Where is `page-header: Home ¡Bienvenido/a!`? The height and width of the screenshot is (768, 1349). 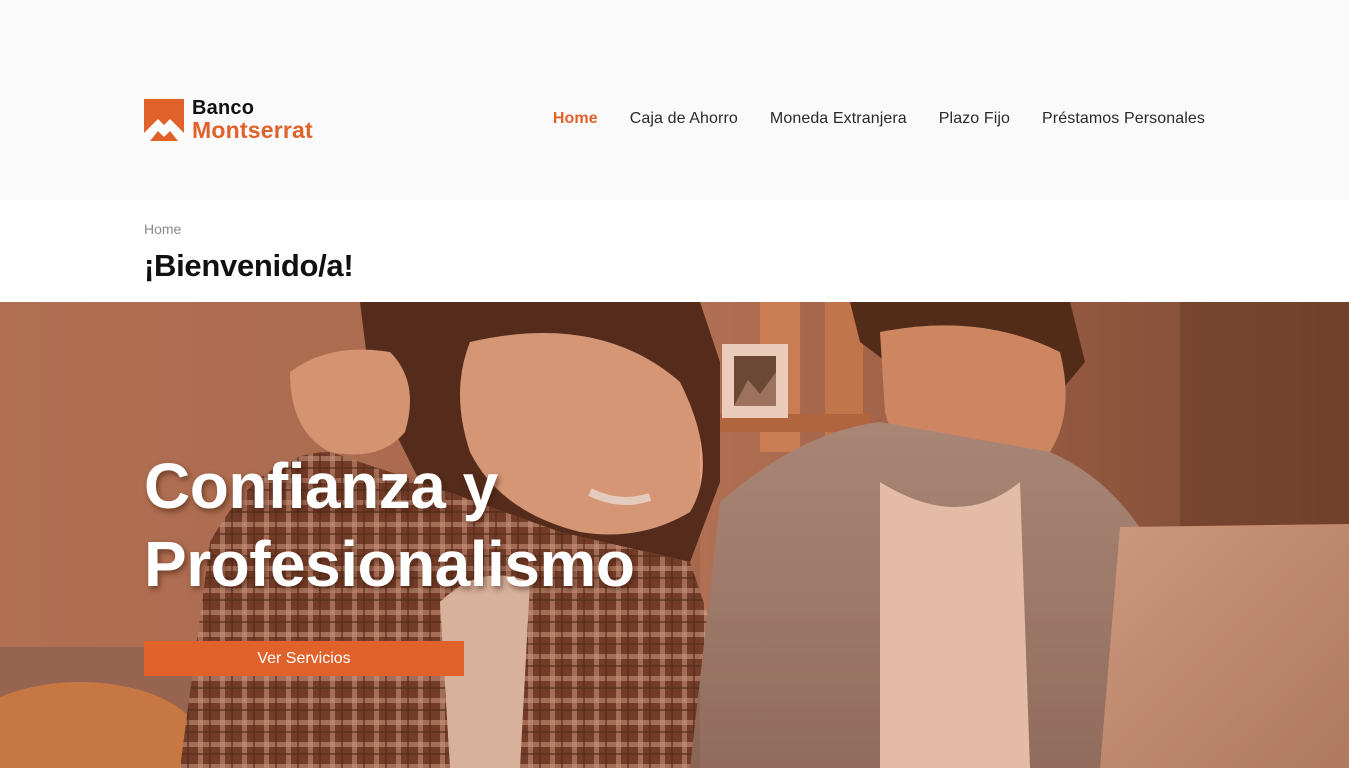
page-header: Home ¡Bienvenido/a! is located at coordinates (674, 251).